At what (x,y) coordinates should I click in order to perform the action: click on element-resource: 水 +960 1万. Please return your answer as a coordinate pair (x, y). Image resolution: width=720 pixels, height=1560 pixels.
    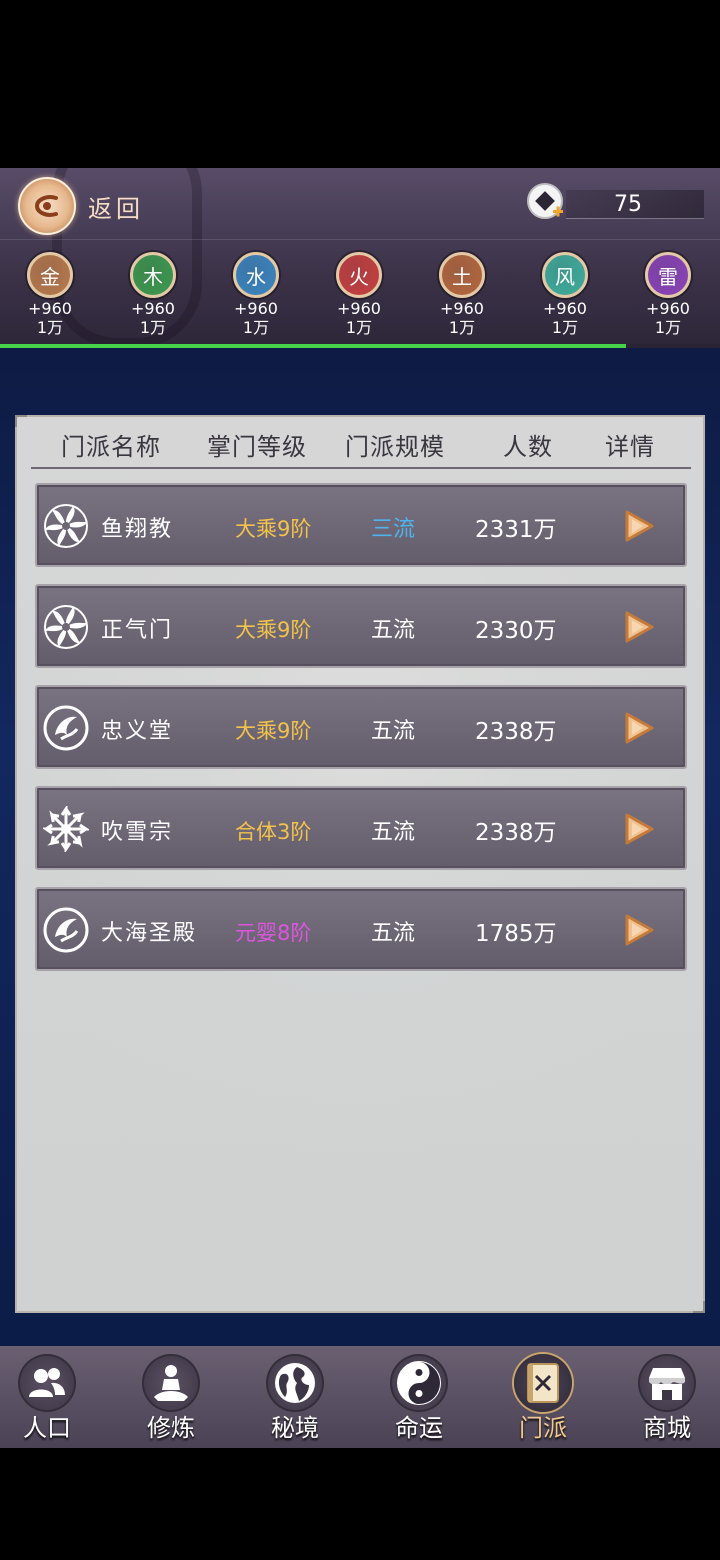
    Looking at the image, I should click on (256, 294).